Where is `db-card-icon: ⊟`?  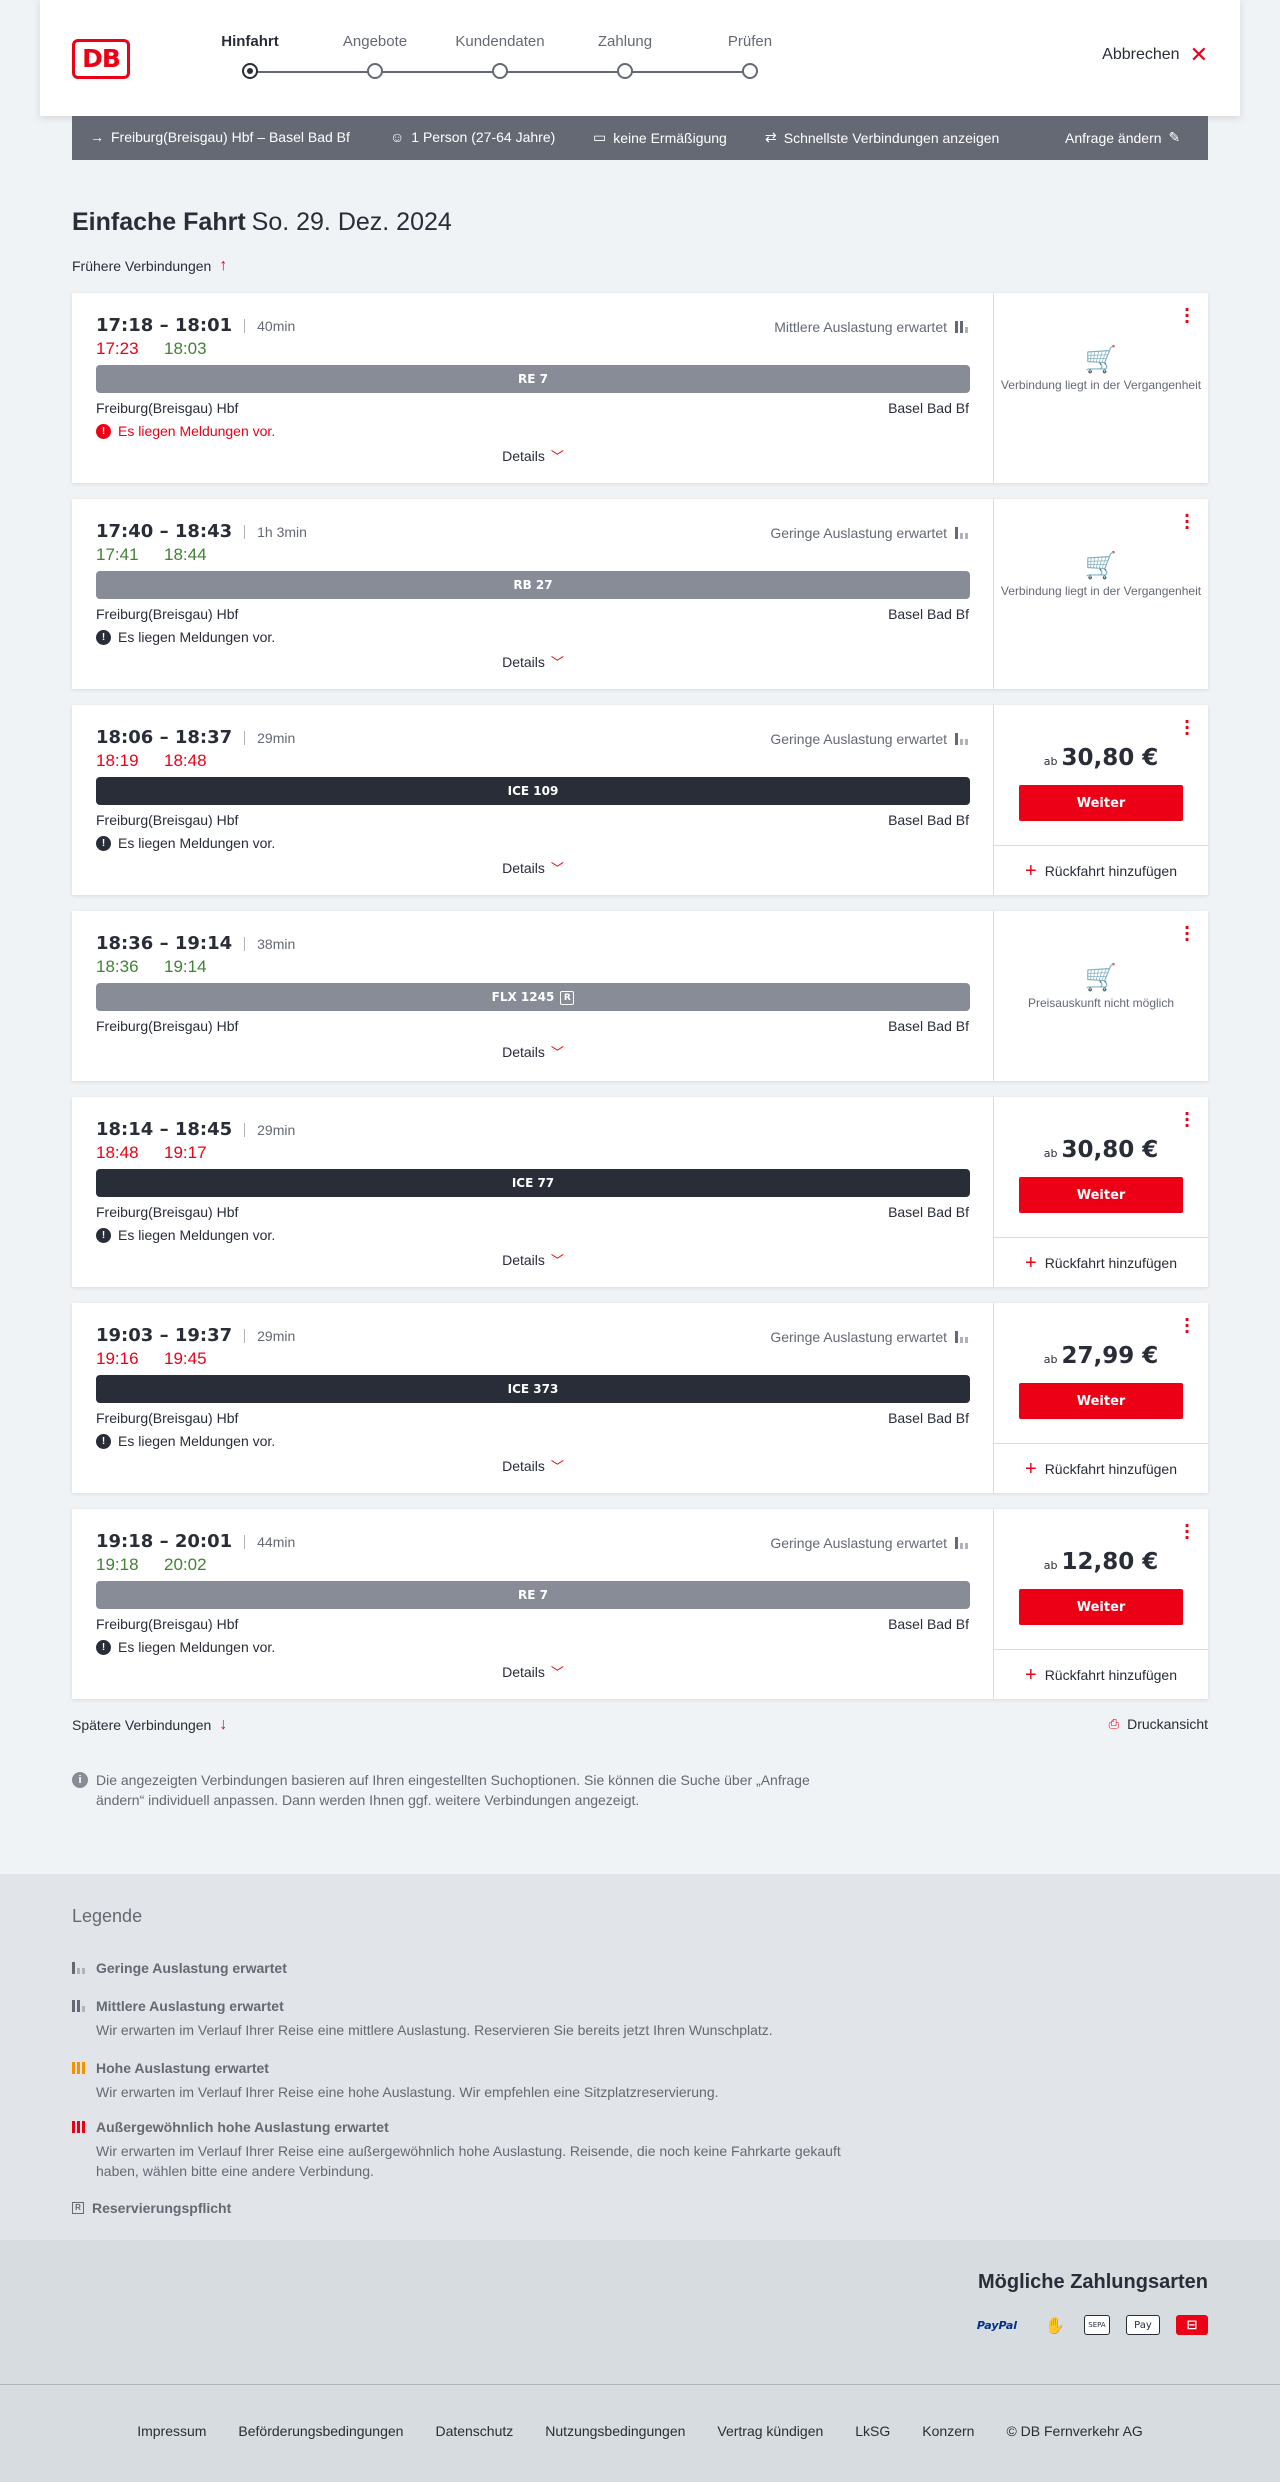 db-card-icon: ⊟ is located at coordinates (1192, 2325).